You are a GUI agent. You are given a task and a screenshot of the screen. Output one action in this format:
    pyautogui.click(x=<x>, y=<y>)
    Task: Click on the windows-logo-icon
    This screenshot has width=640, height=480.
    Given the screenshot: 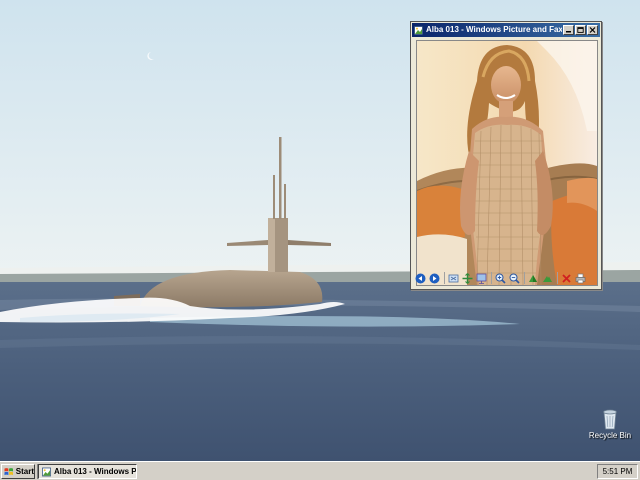 What is the action you would take?
    pyautogui.click(x=8, y=471)
    